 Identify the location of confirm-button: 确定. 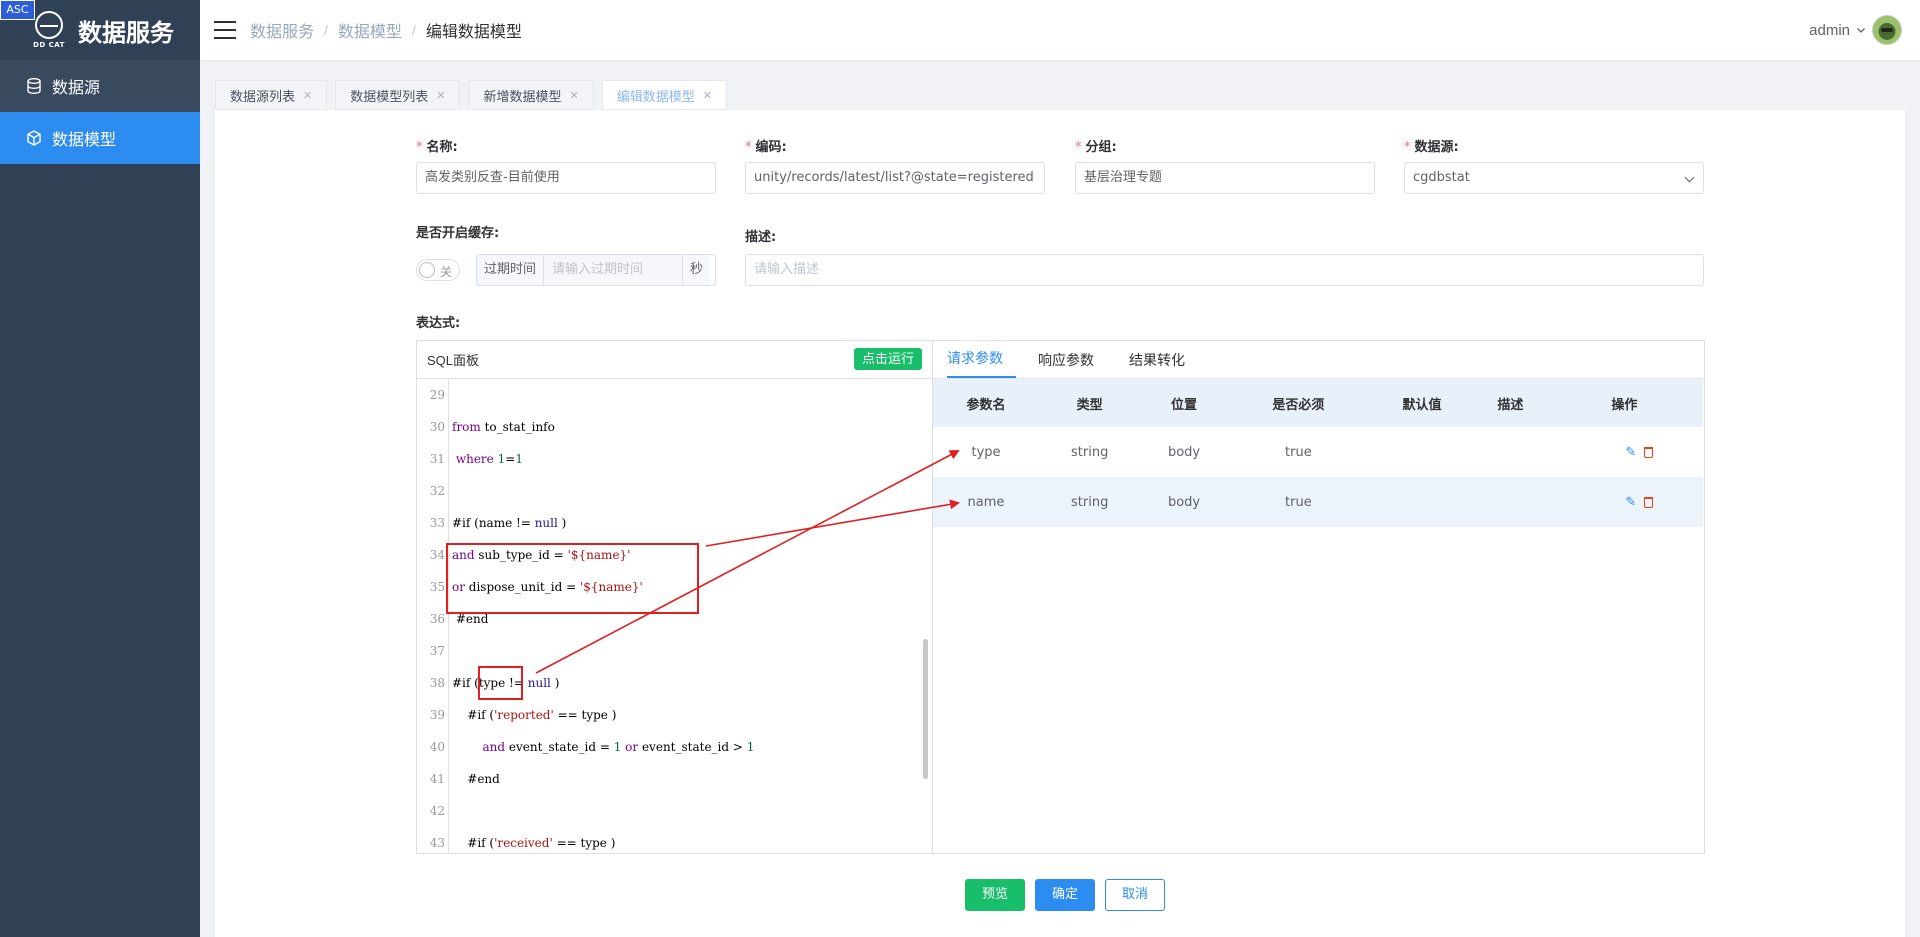
(1065, 895).